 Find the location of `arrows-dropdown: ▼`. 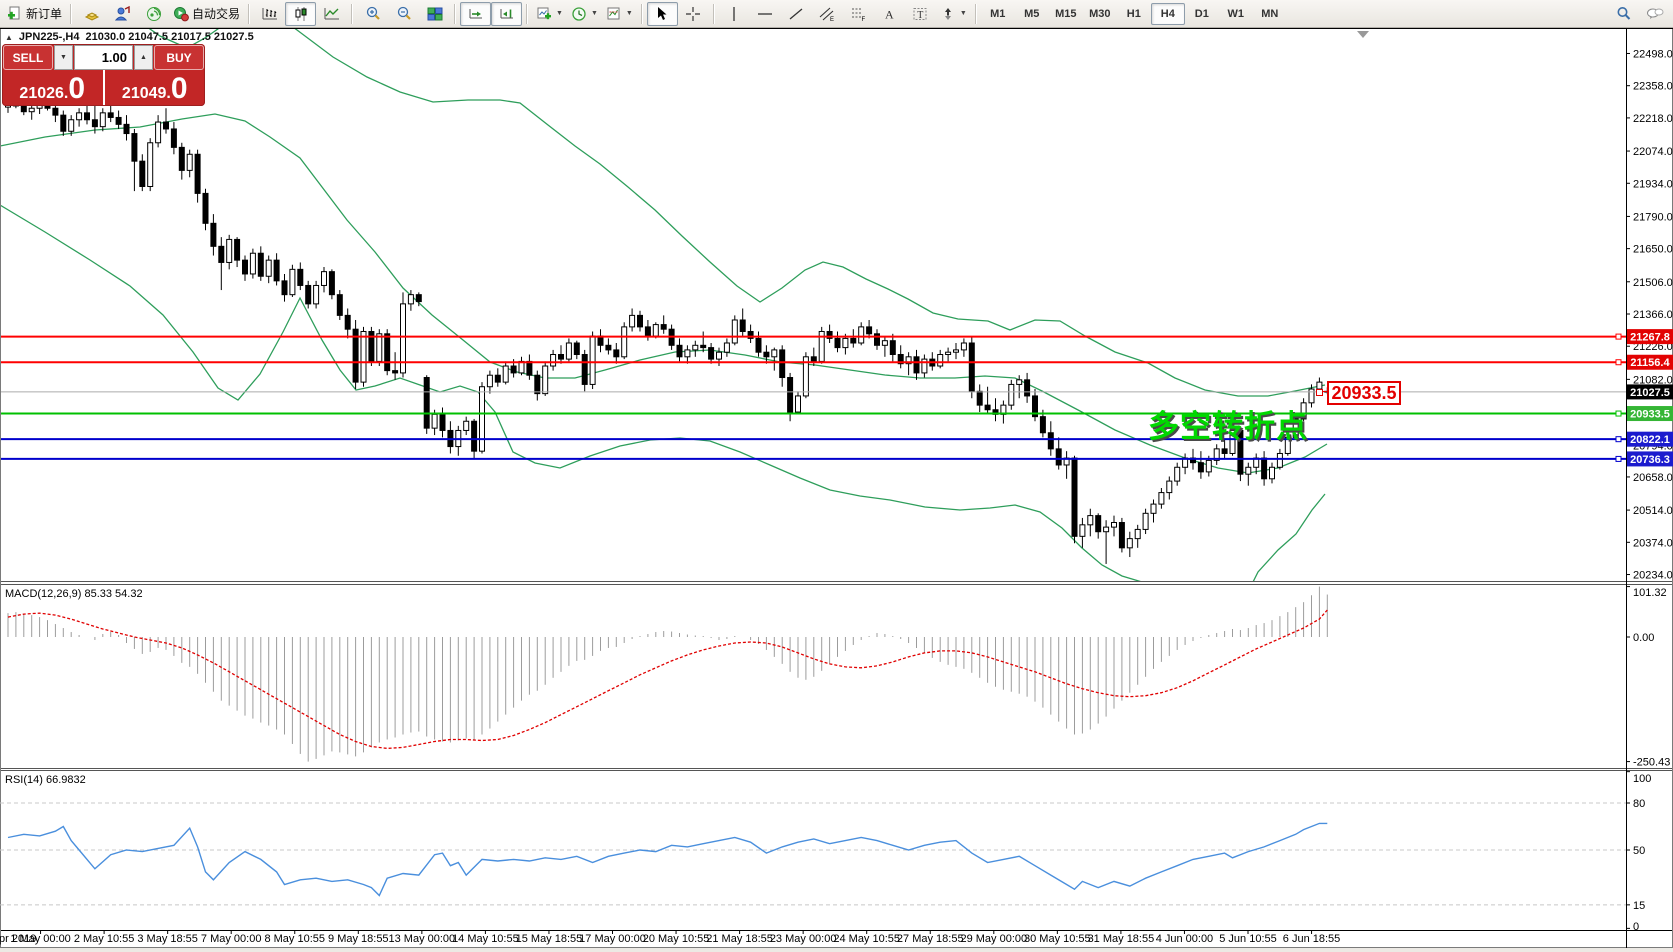

arrows-dropdown: ▼ is located at coordinates (953, 14).